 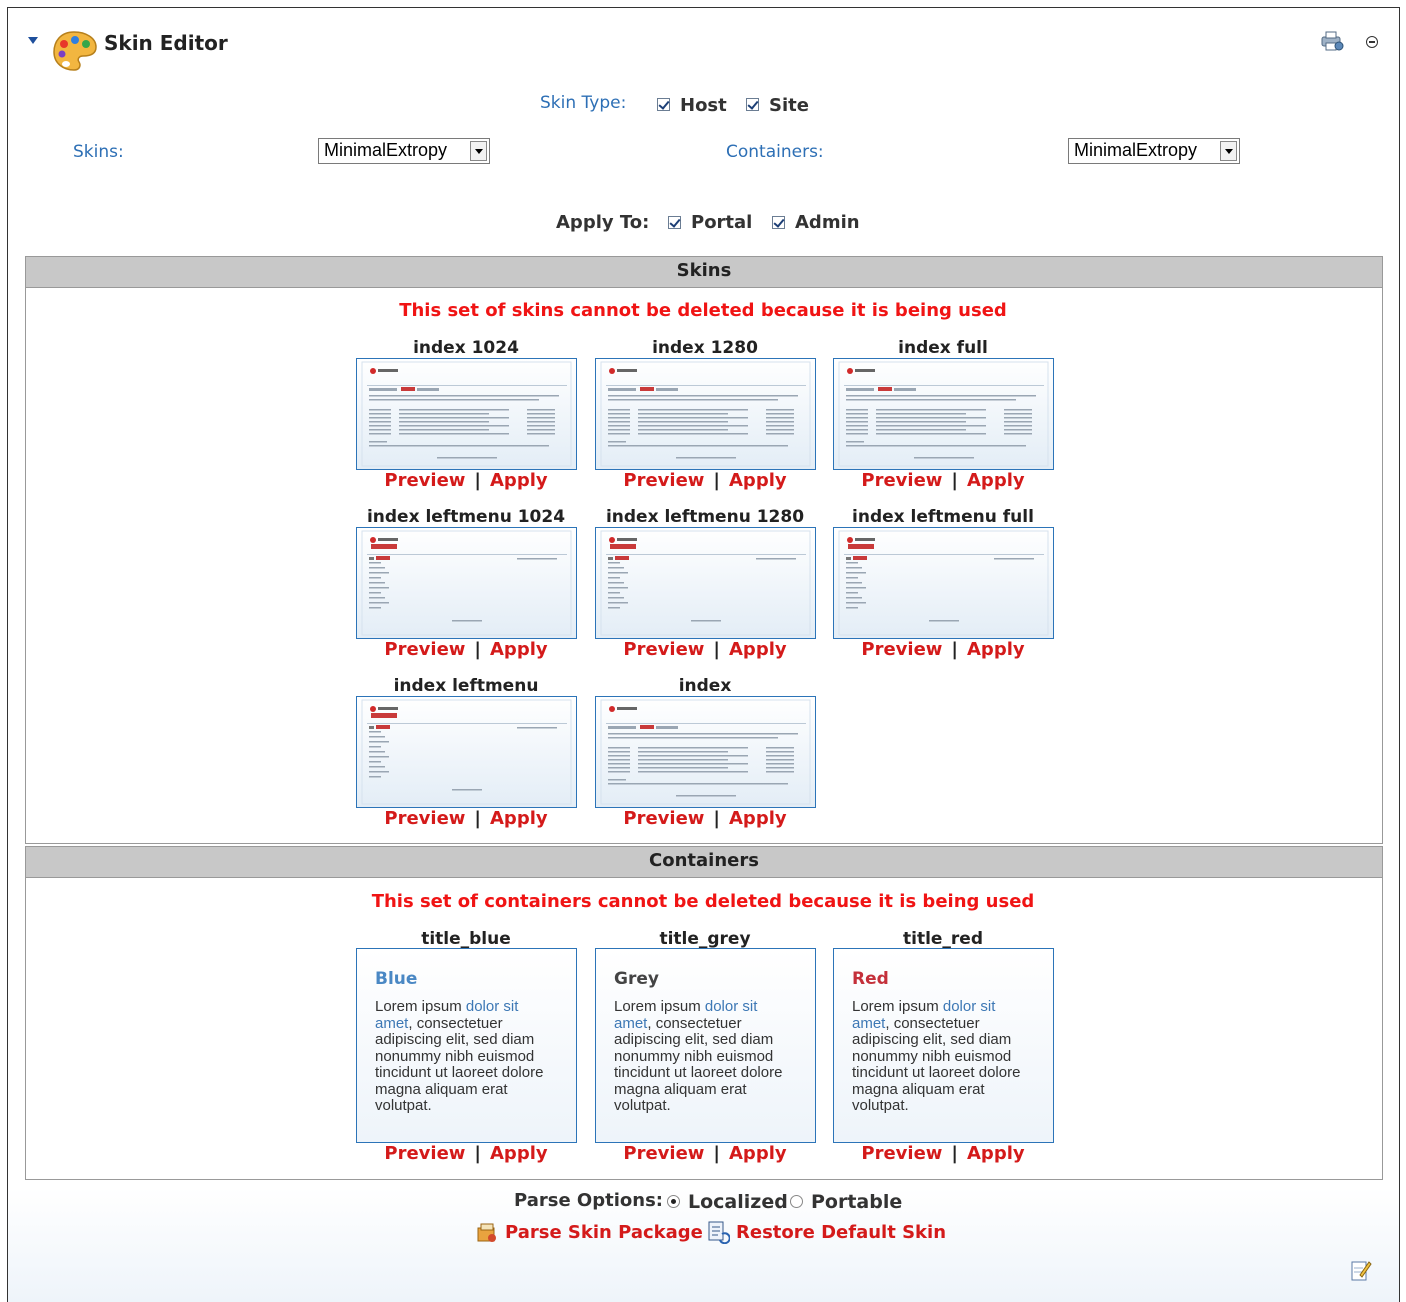 What do you see at coordinates (33, 40) in the screenshot?
I see `collapse-arrow-icon` at bounding box center [33, 40].